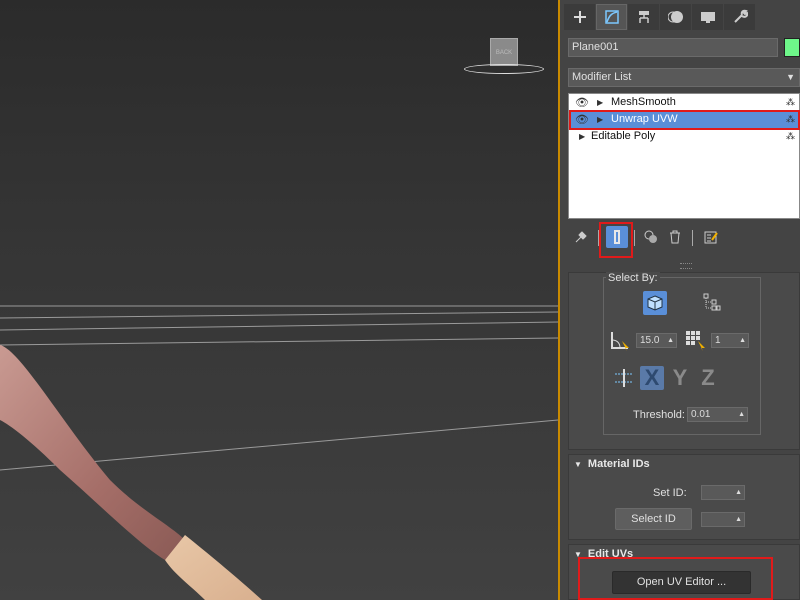 The height and width of the screenshot is (600, 800). I want to click on display-icon, so click(707, 17).